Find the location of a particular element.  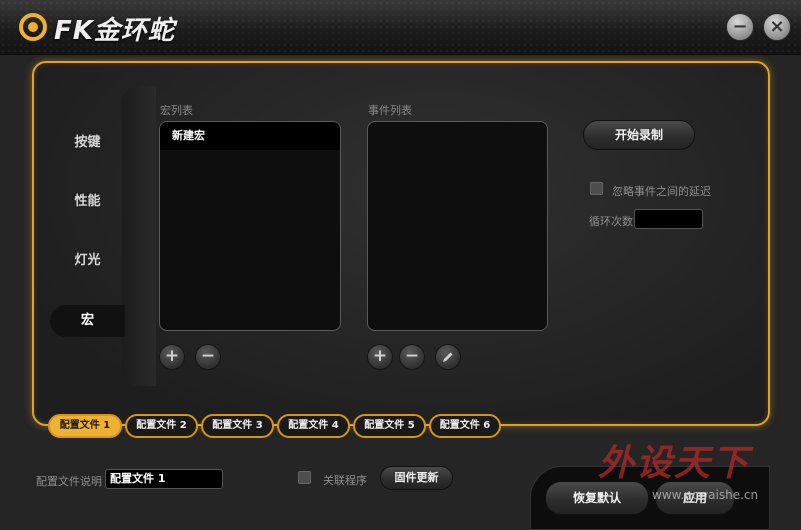

macro-list: 新建宏 is located at coordinates (250, 226).